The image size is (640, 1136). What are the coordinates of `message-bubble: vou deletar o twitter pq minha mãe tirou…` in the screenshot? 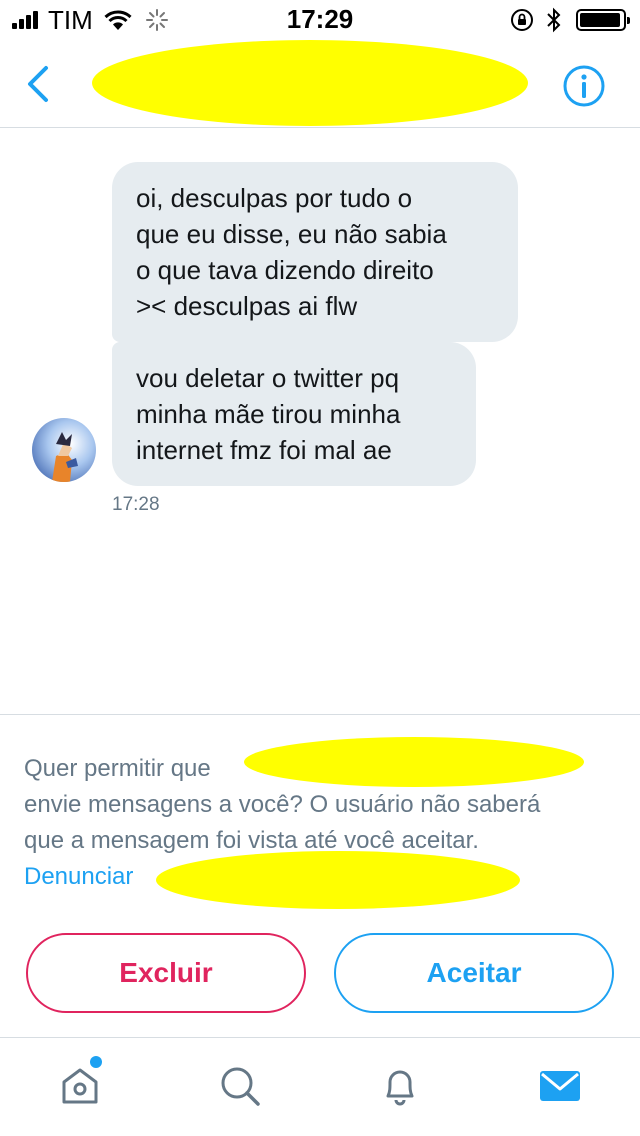 It's located at (294, 414).